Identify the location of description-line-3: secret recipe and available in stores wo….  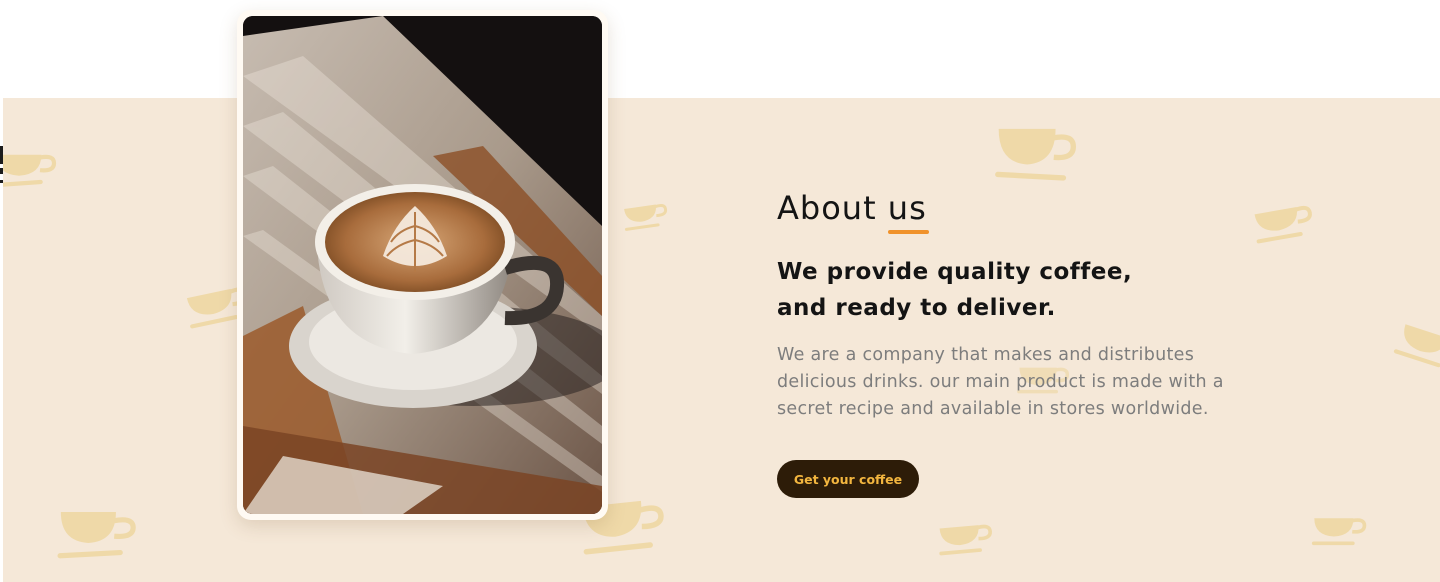
(993, 409).